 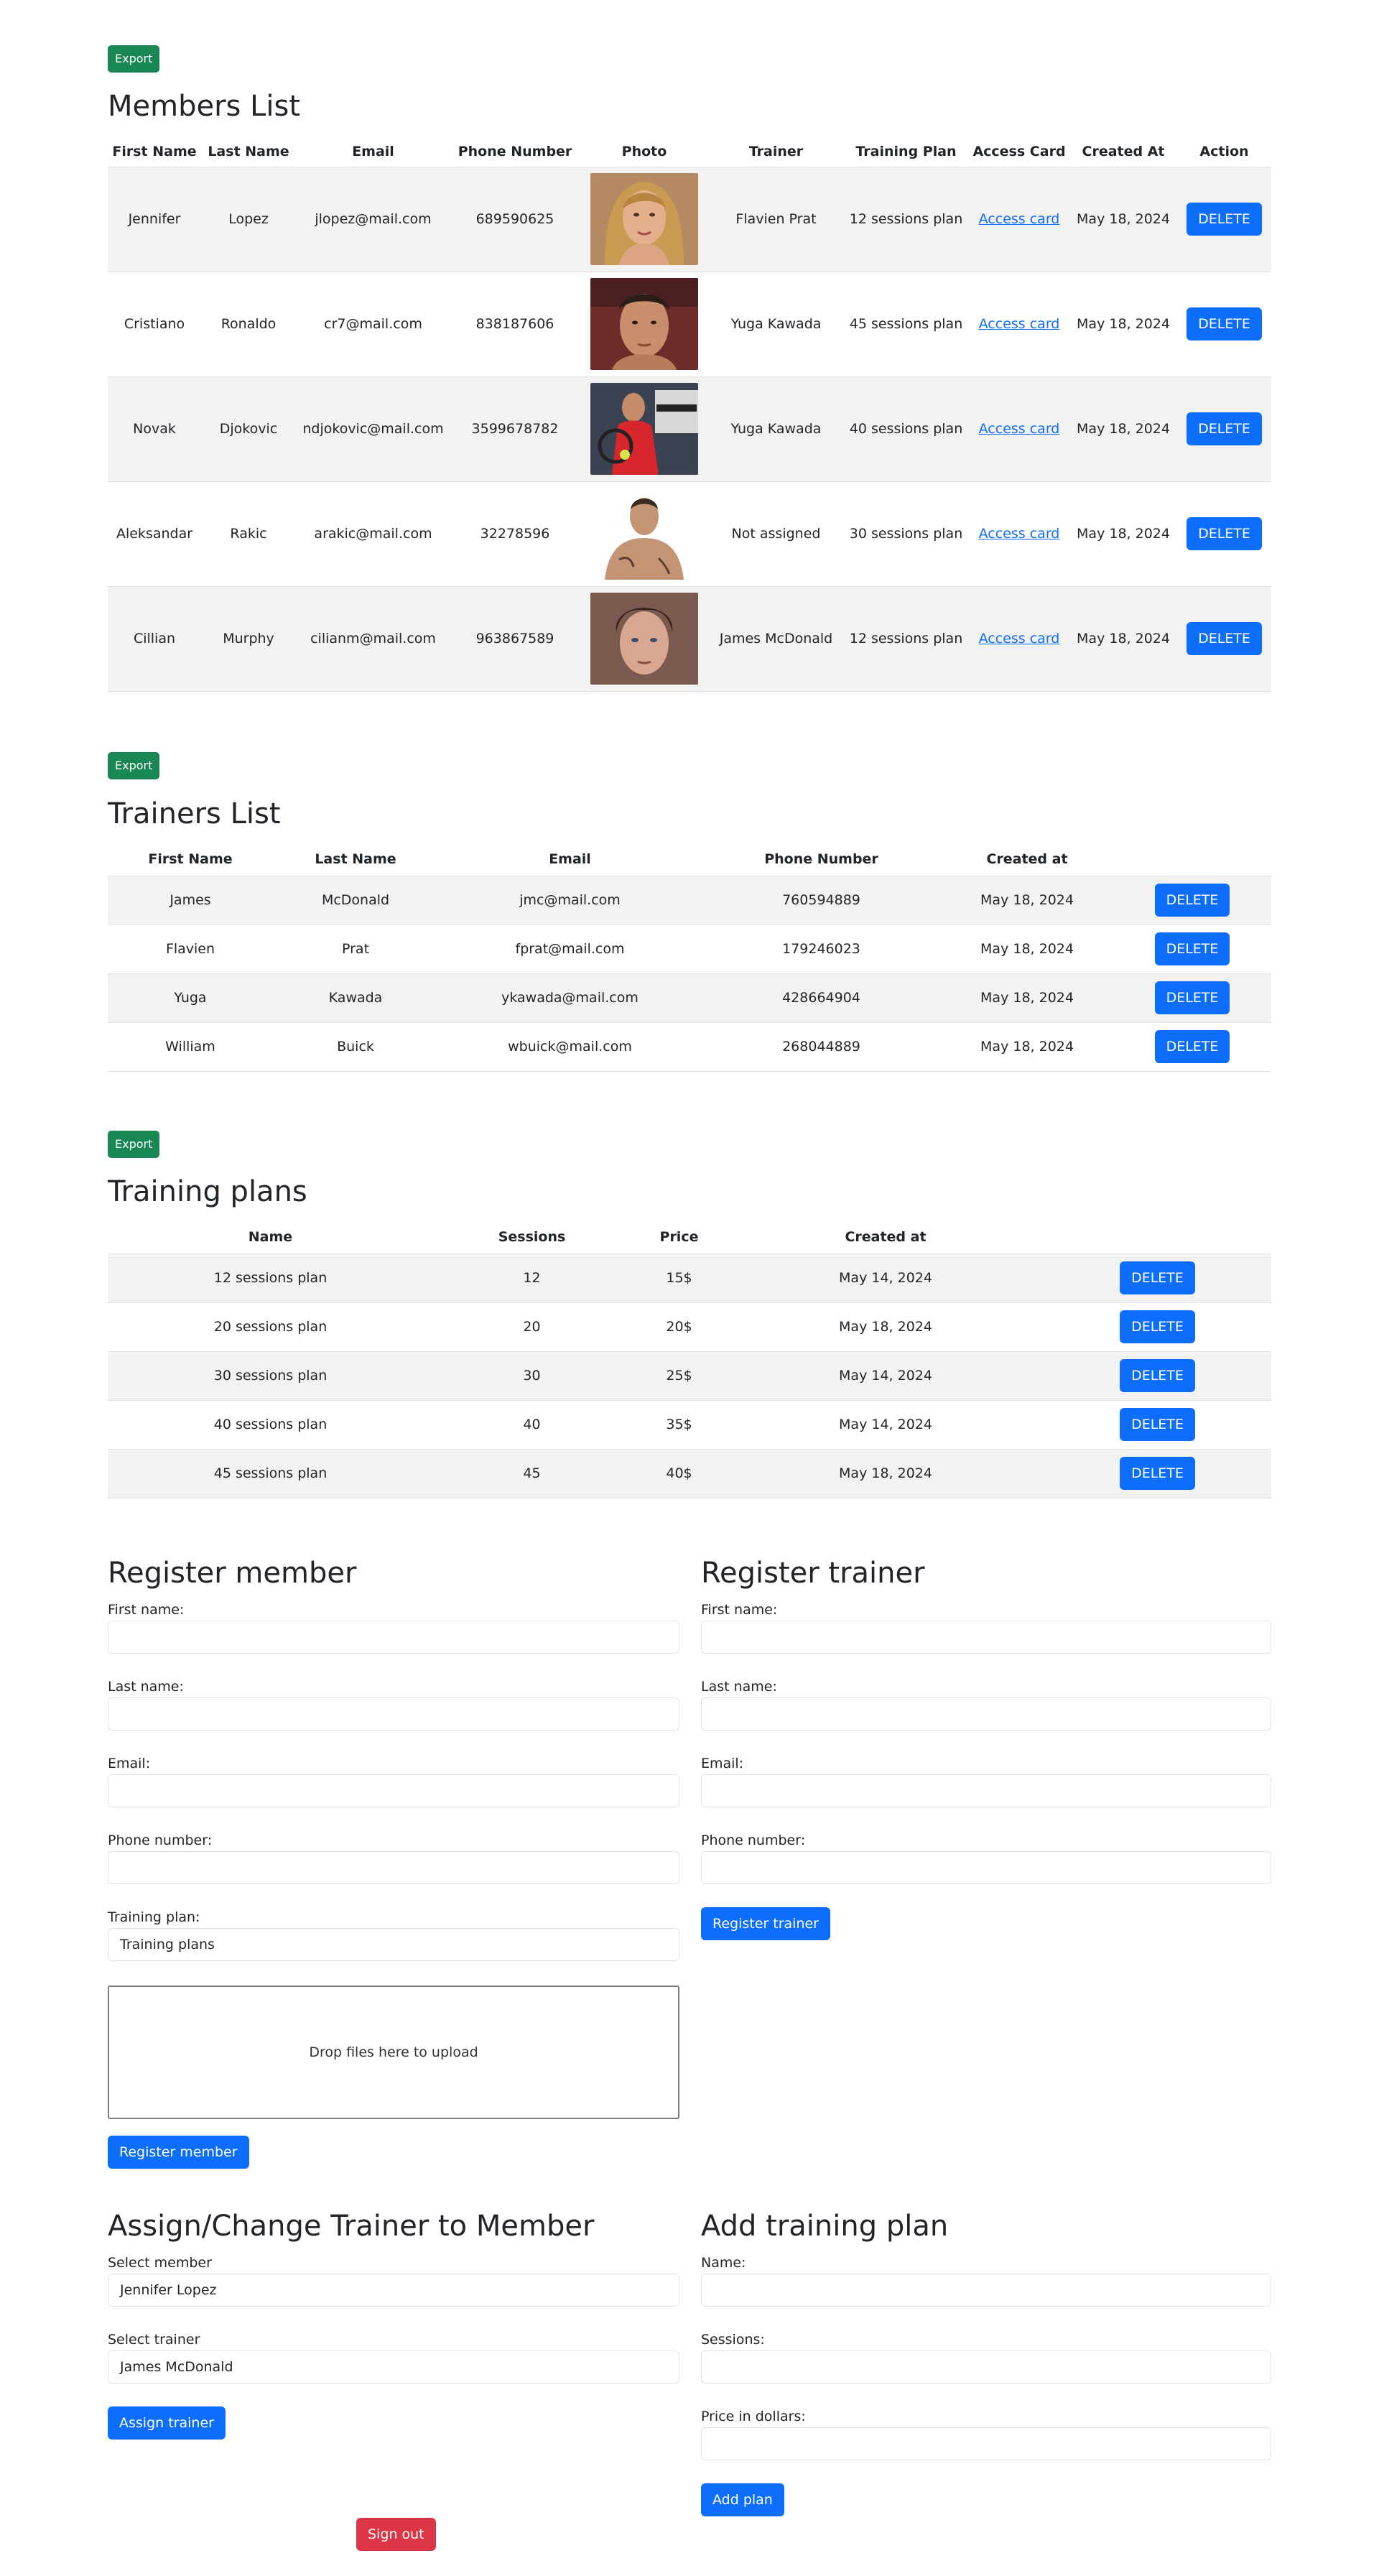 I want to click on plan-price: 25$, so click(x=680, y=1376).